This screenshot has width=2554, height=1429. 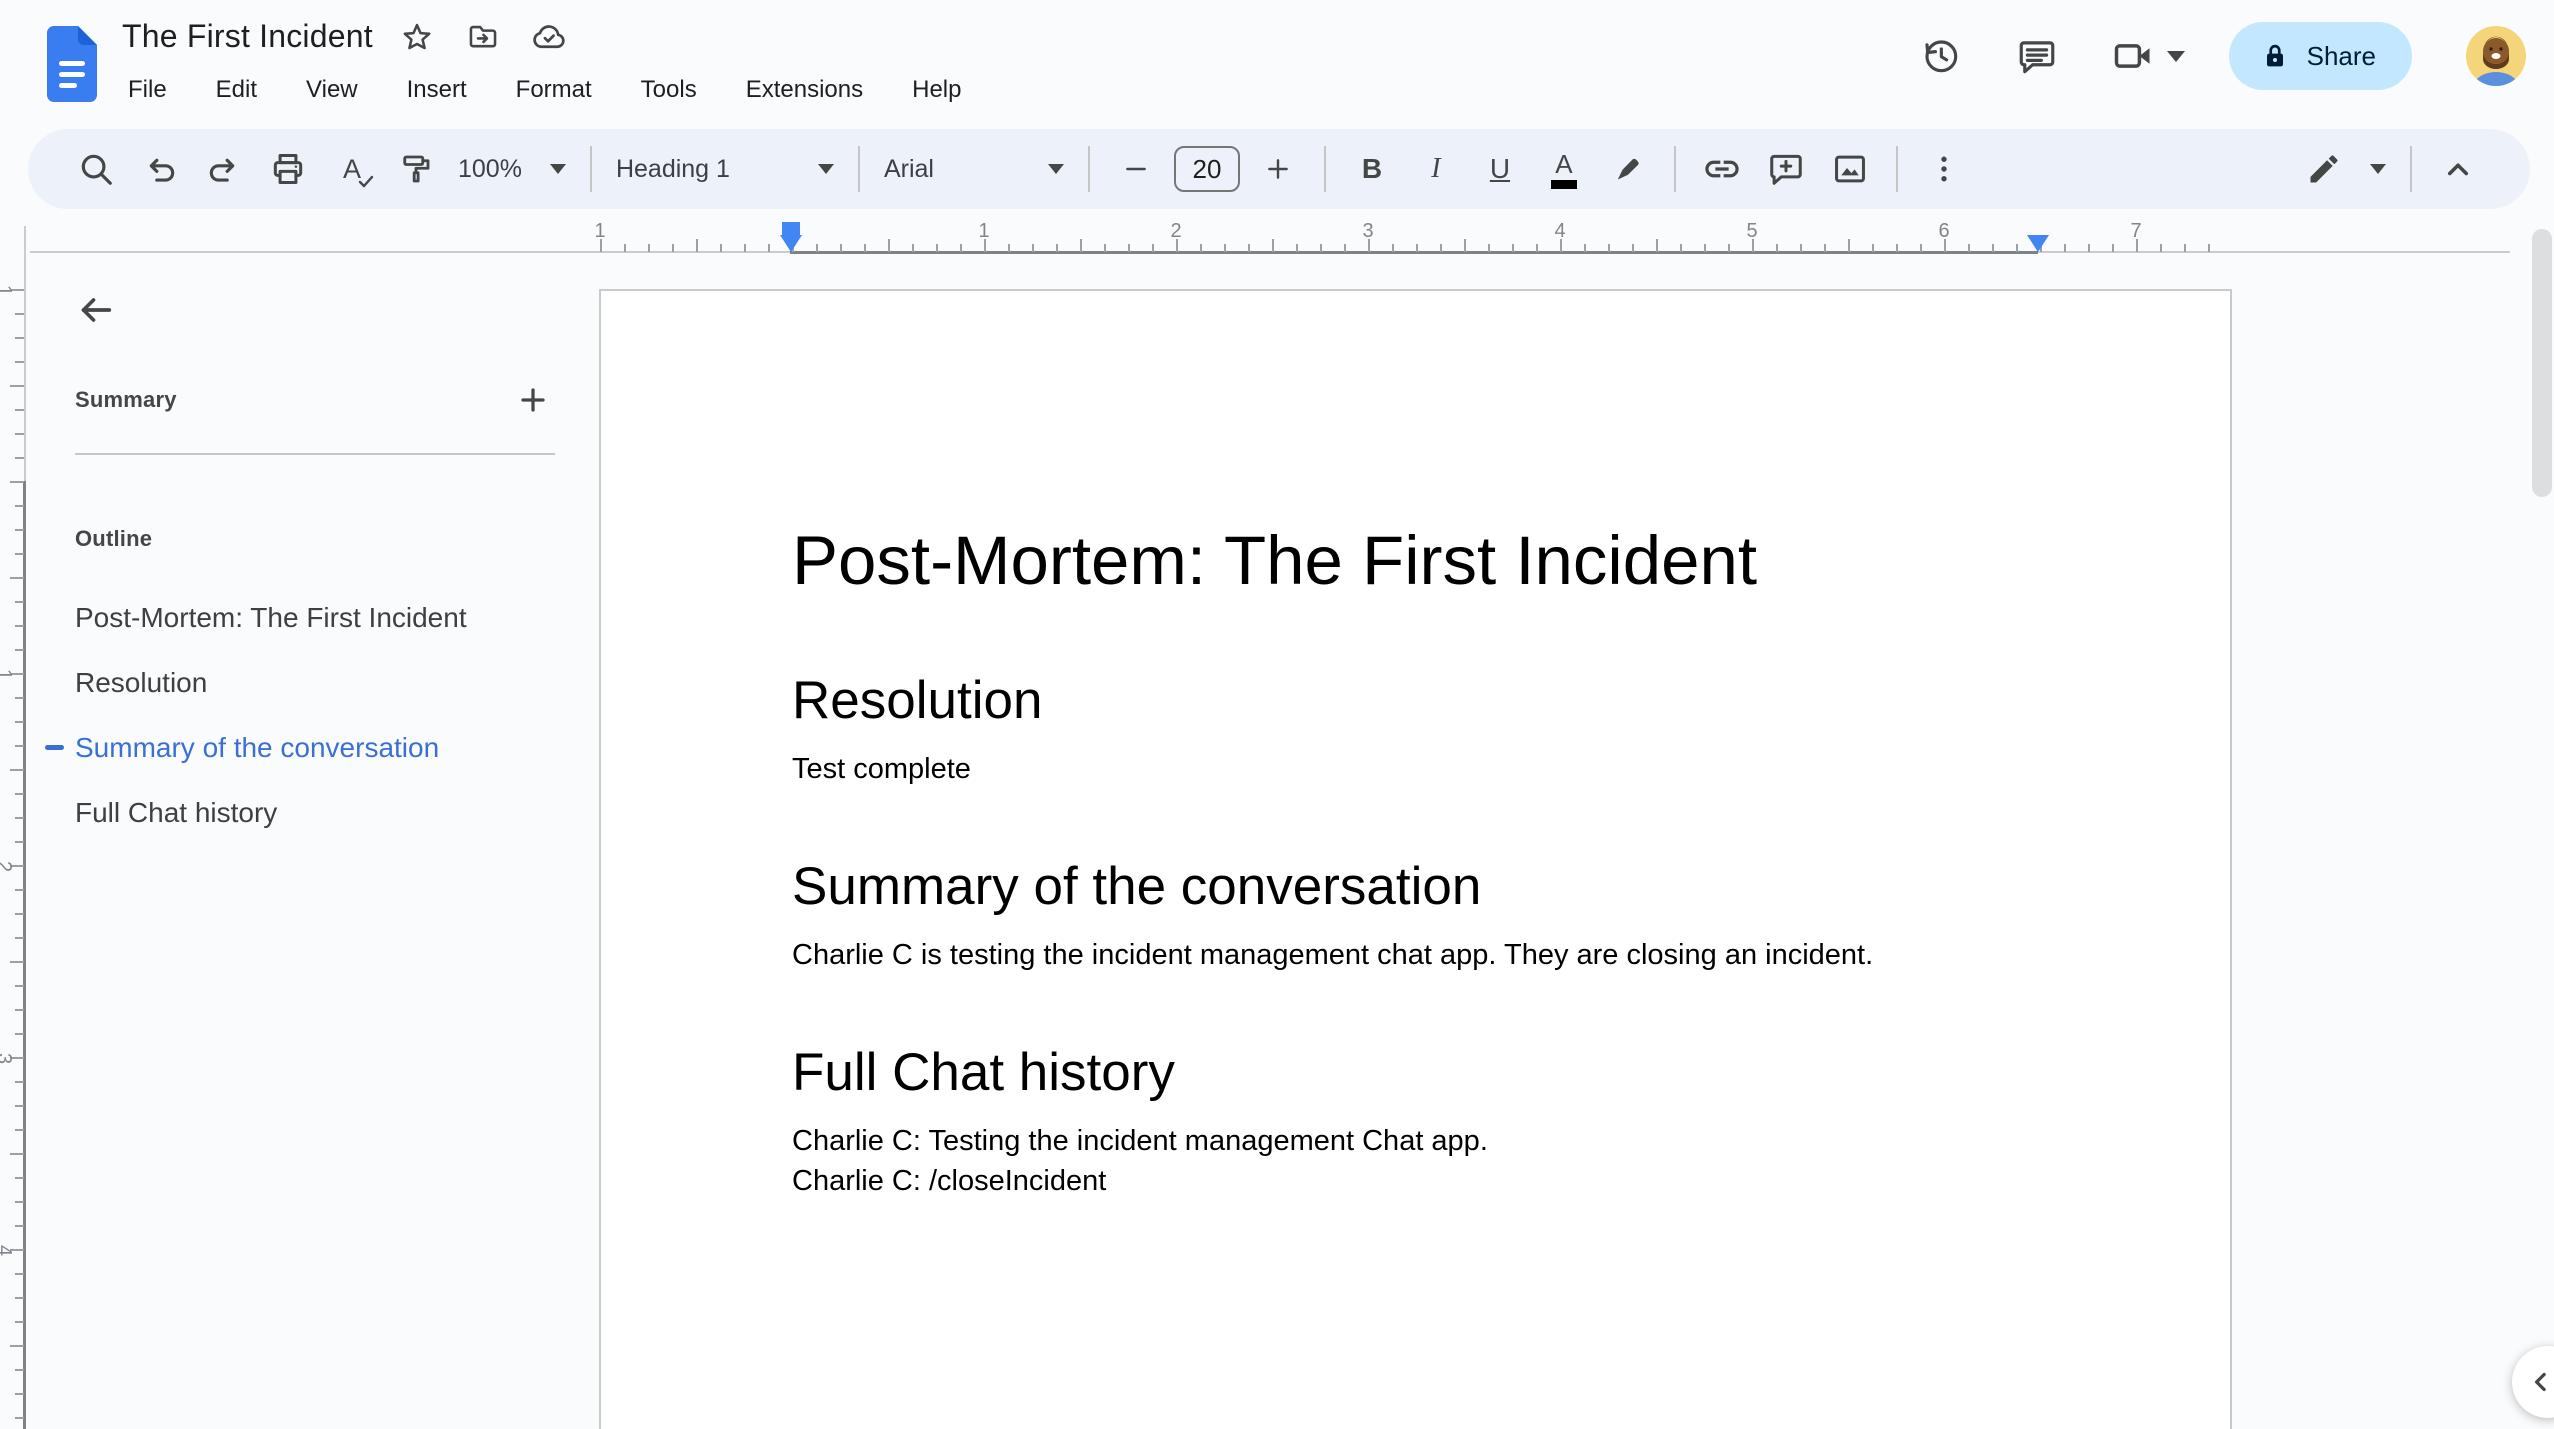 I want to click on video-call-button, so click(x=2147, y=56).